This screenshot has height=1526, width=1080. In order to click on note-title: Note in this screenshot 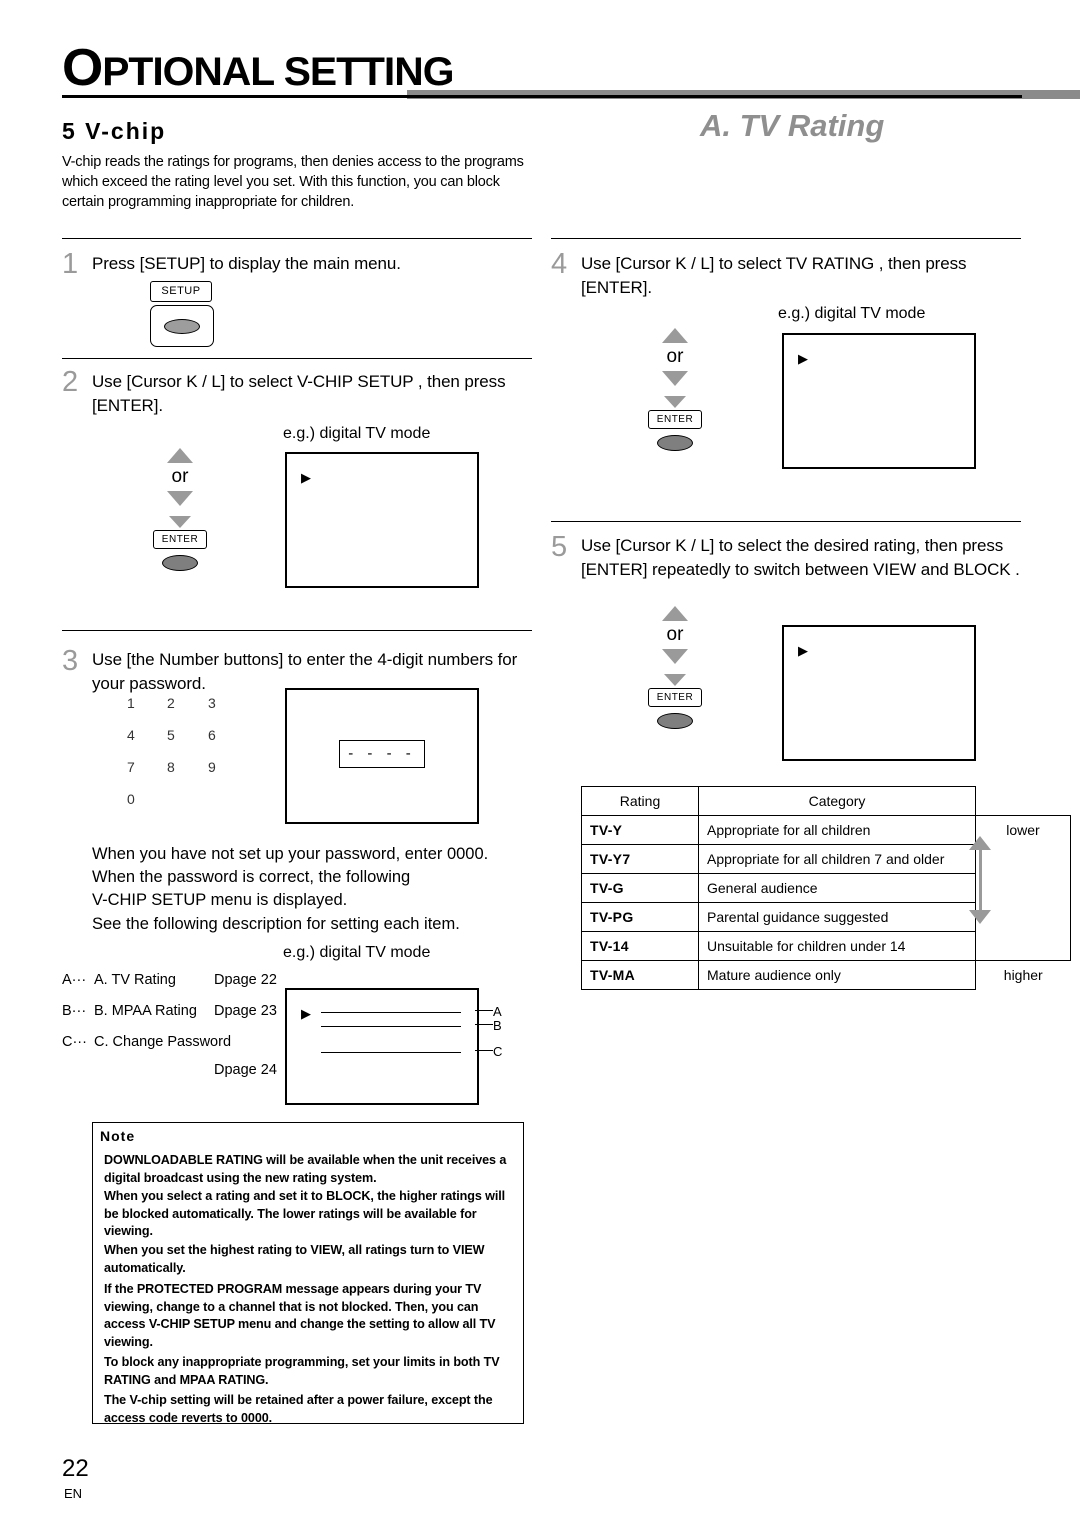, I will do `click(118, 1136)`.